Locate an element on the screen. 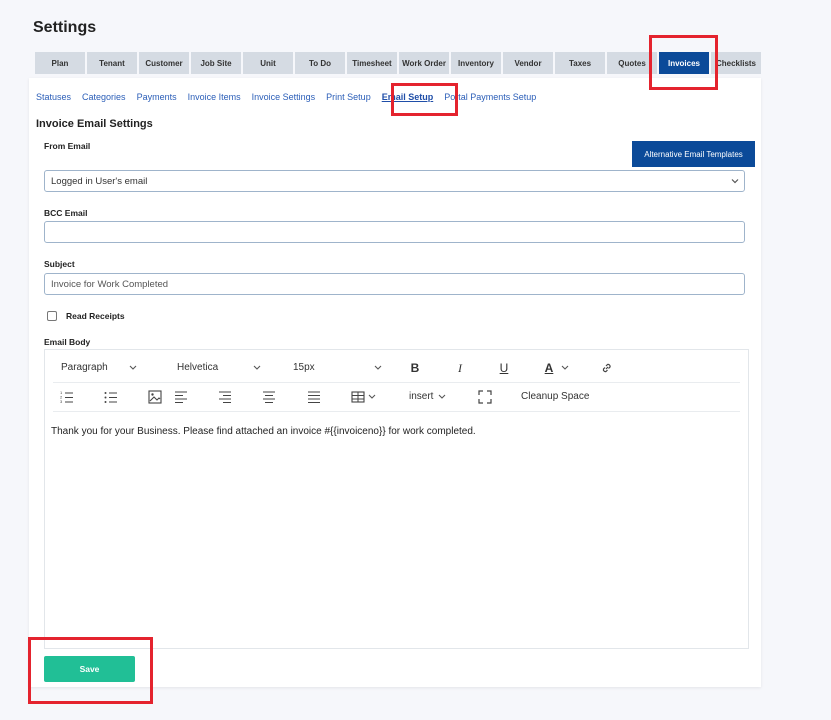 The height and width of the screenshot is (720, 831). tab-quotes: Quotes is located at coordinates (632, 63).